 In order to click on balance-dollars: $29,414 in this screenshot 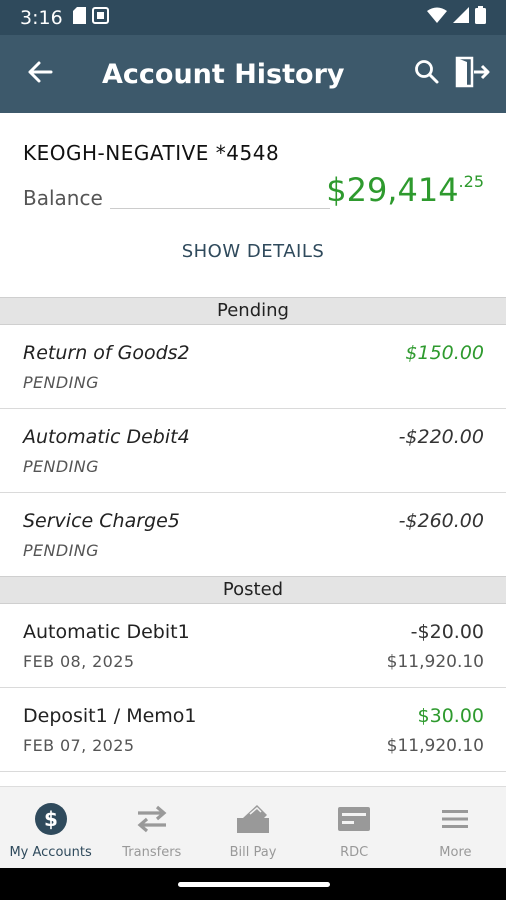, I will do `click(392, 190)`.